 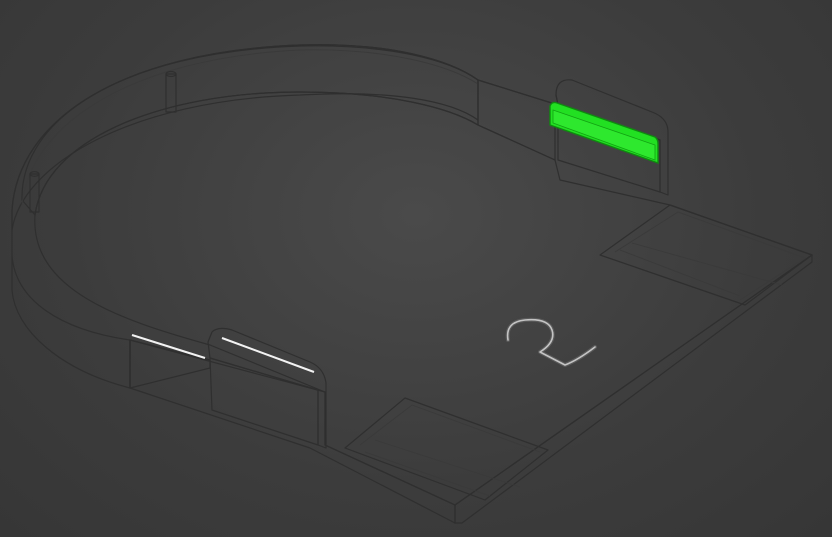 What do you see at coordinates (516, 120) in the screenshot?
I see `right-wall-segment` at bounding box center [516, 120].